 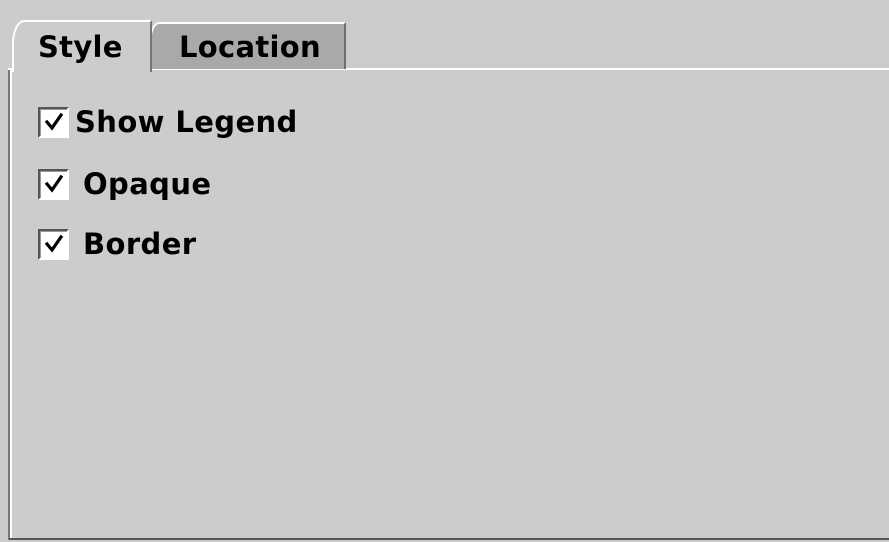 I want to click on tab-style: Style, so click(x=82, y=46).